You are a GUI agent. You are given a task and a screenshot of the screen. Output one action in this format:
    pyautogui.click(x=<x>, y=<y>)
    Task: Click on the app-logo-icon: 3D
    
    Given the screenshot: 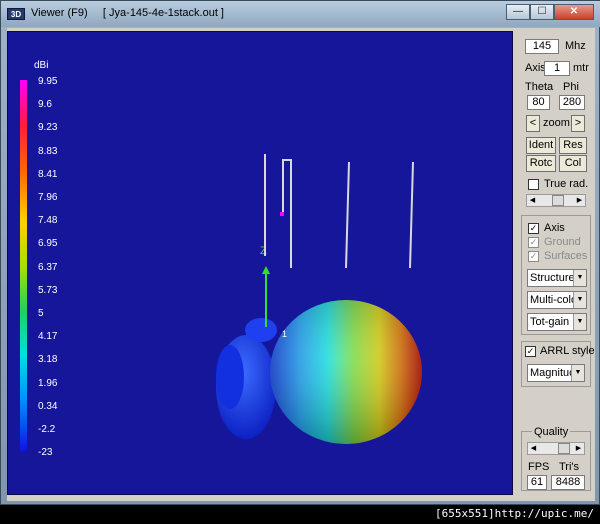 What is the action you would take?
    pyautogui.click(x=16, y=14)
    